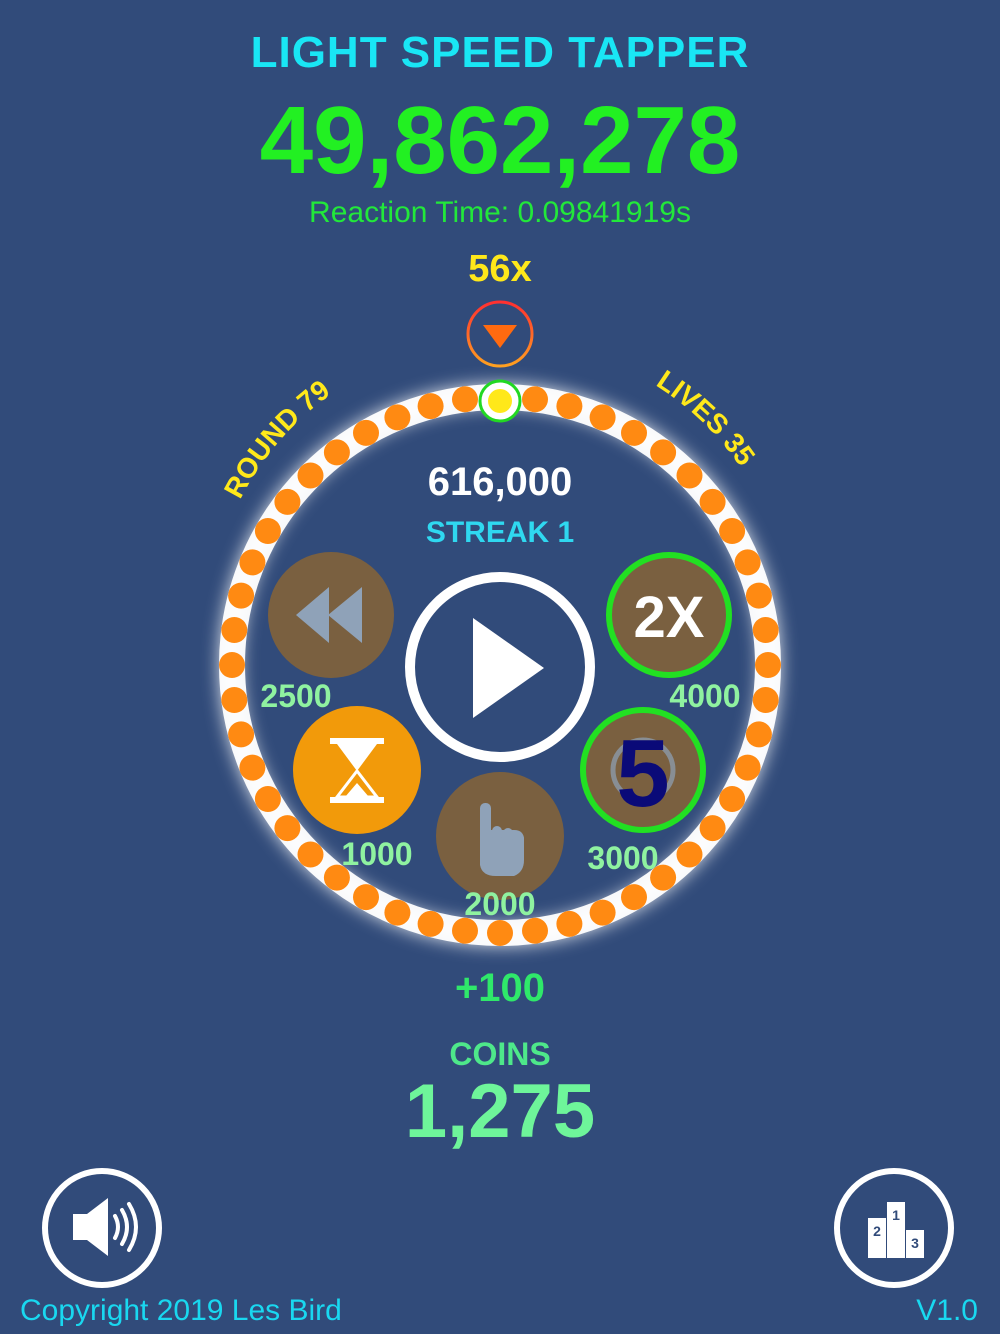  Describe the element at coordinates (705, 696) in the screenshot. I see `double-cost: 4000` at that location.